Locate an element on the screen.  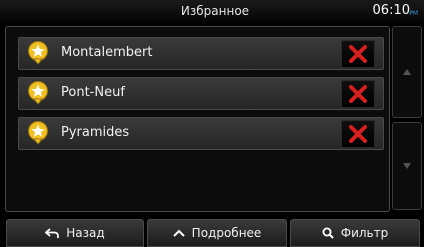
clock: 06:10 is located at coordinates (391, 10).